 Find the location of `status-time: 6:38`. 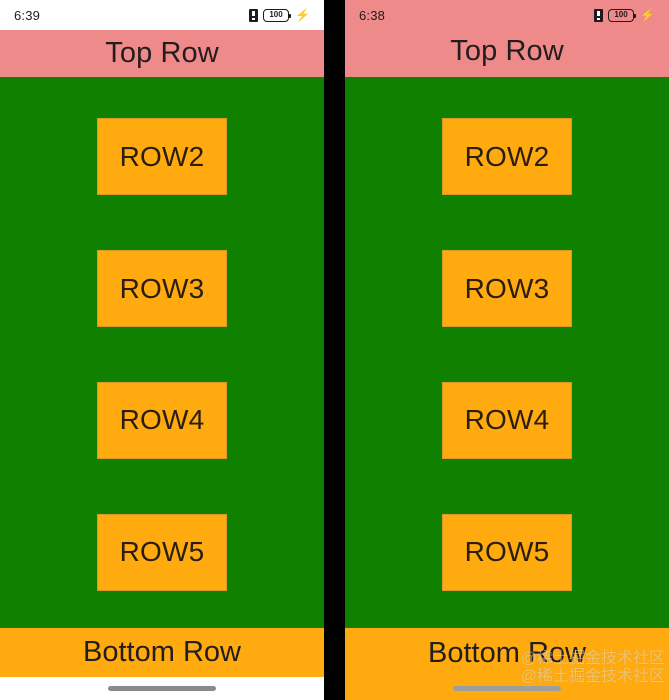

status-time: 6:38 is located at coordinates (372, 15).